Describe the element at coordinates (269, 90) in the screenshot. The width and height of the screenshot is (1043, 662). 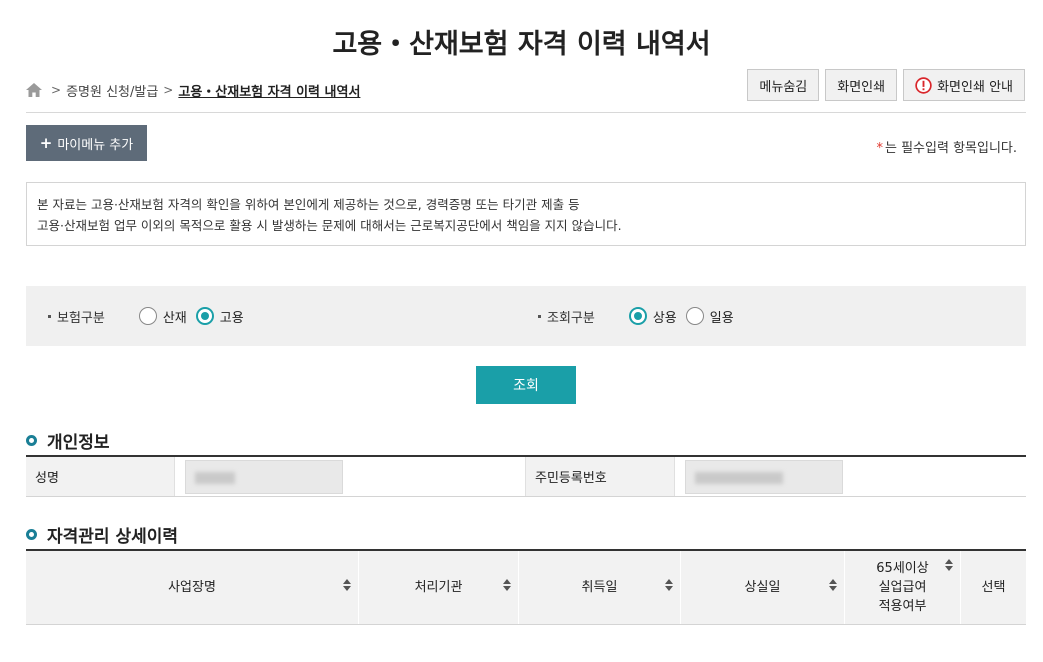
I see `breadcrumb-item-current: 고용・산재보험 자격 이력 내역서` at that location.